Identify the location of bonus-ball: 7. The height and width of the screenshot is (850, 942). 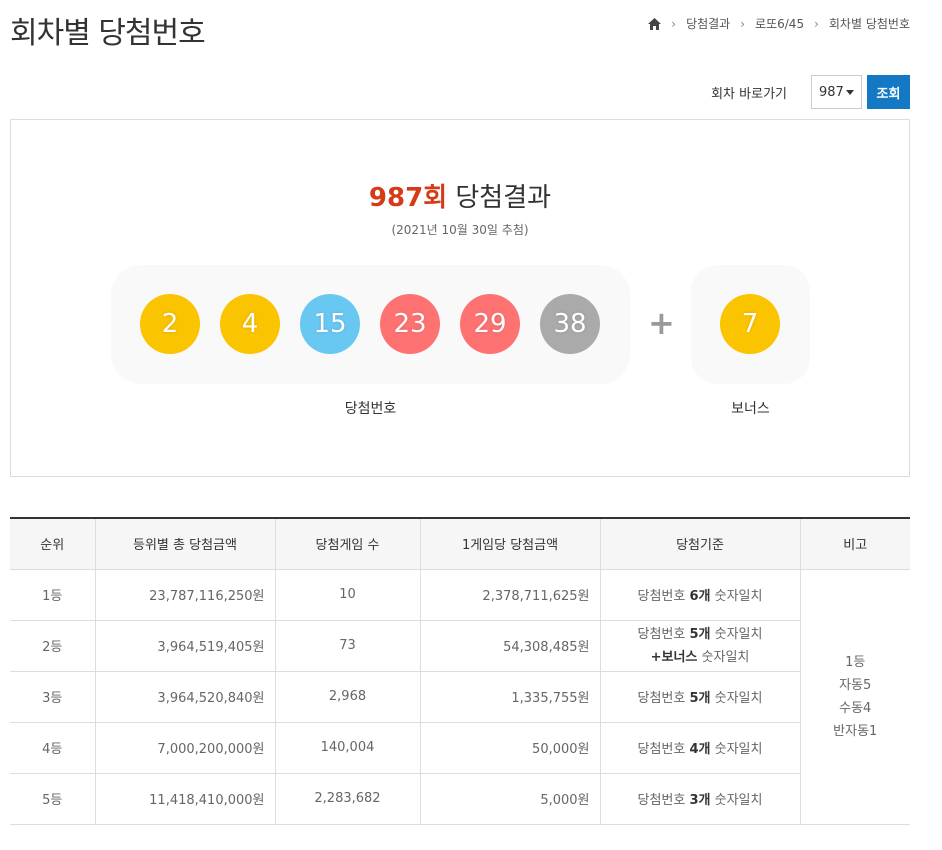
(750, 324).